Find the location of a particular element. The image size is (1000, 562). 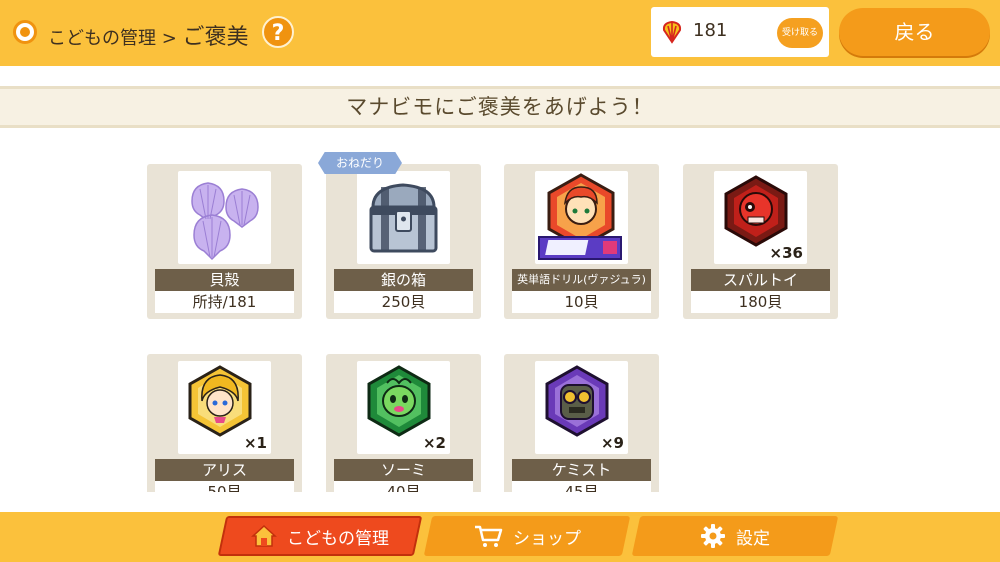

reward-name: アリス is located at coordinates (224, 470).